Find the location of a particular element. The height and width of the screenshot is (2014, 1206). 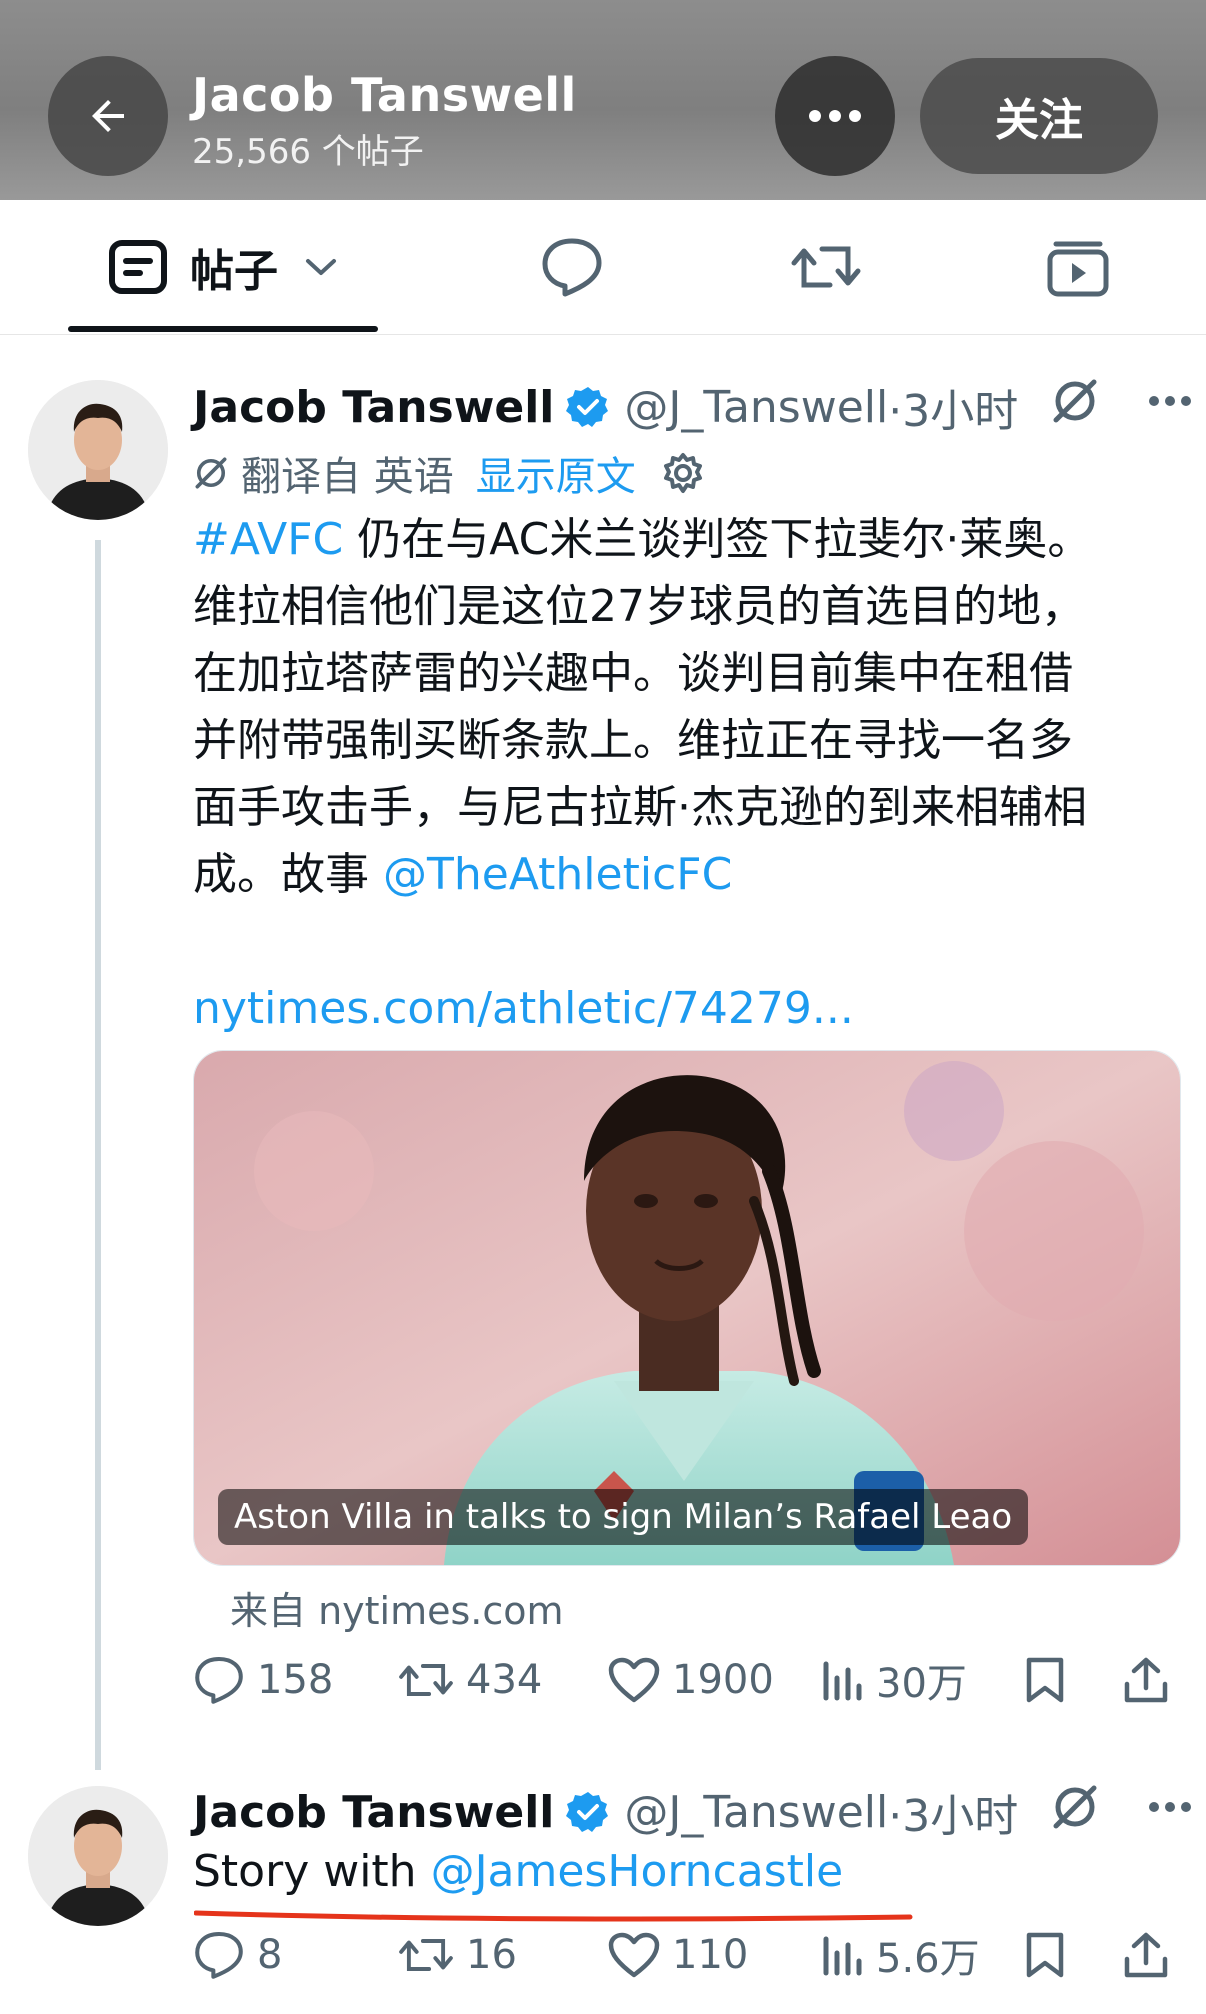

media-icon is located at coordinates (1078, 269).